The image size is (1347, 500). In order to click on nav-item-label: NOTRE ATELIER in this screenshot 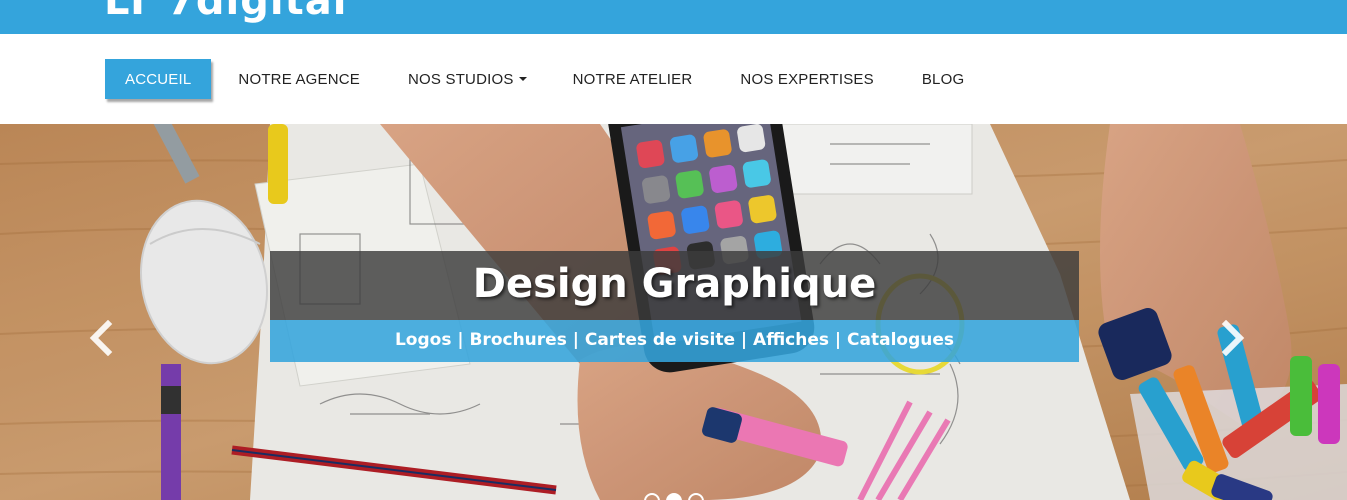, I will do `click(632, 79)`.